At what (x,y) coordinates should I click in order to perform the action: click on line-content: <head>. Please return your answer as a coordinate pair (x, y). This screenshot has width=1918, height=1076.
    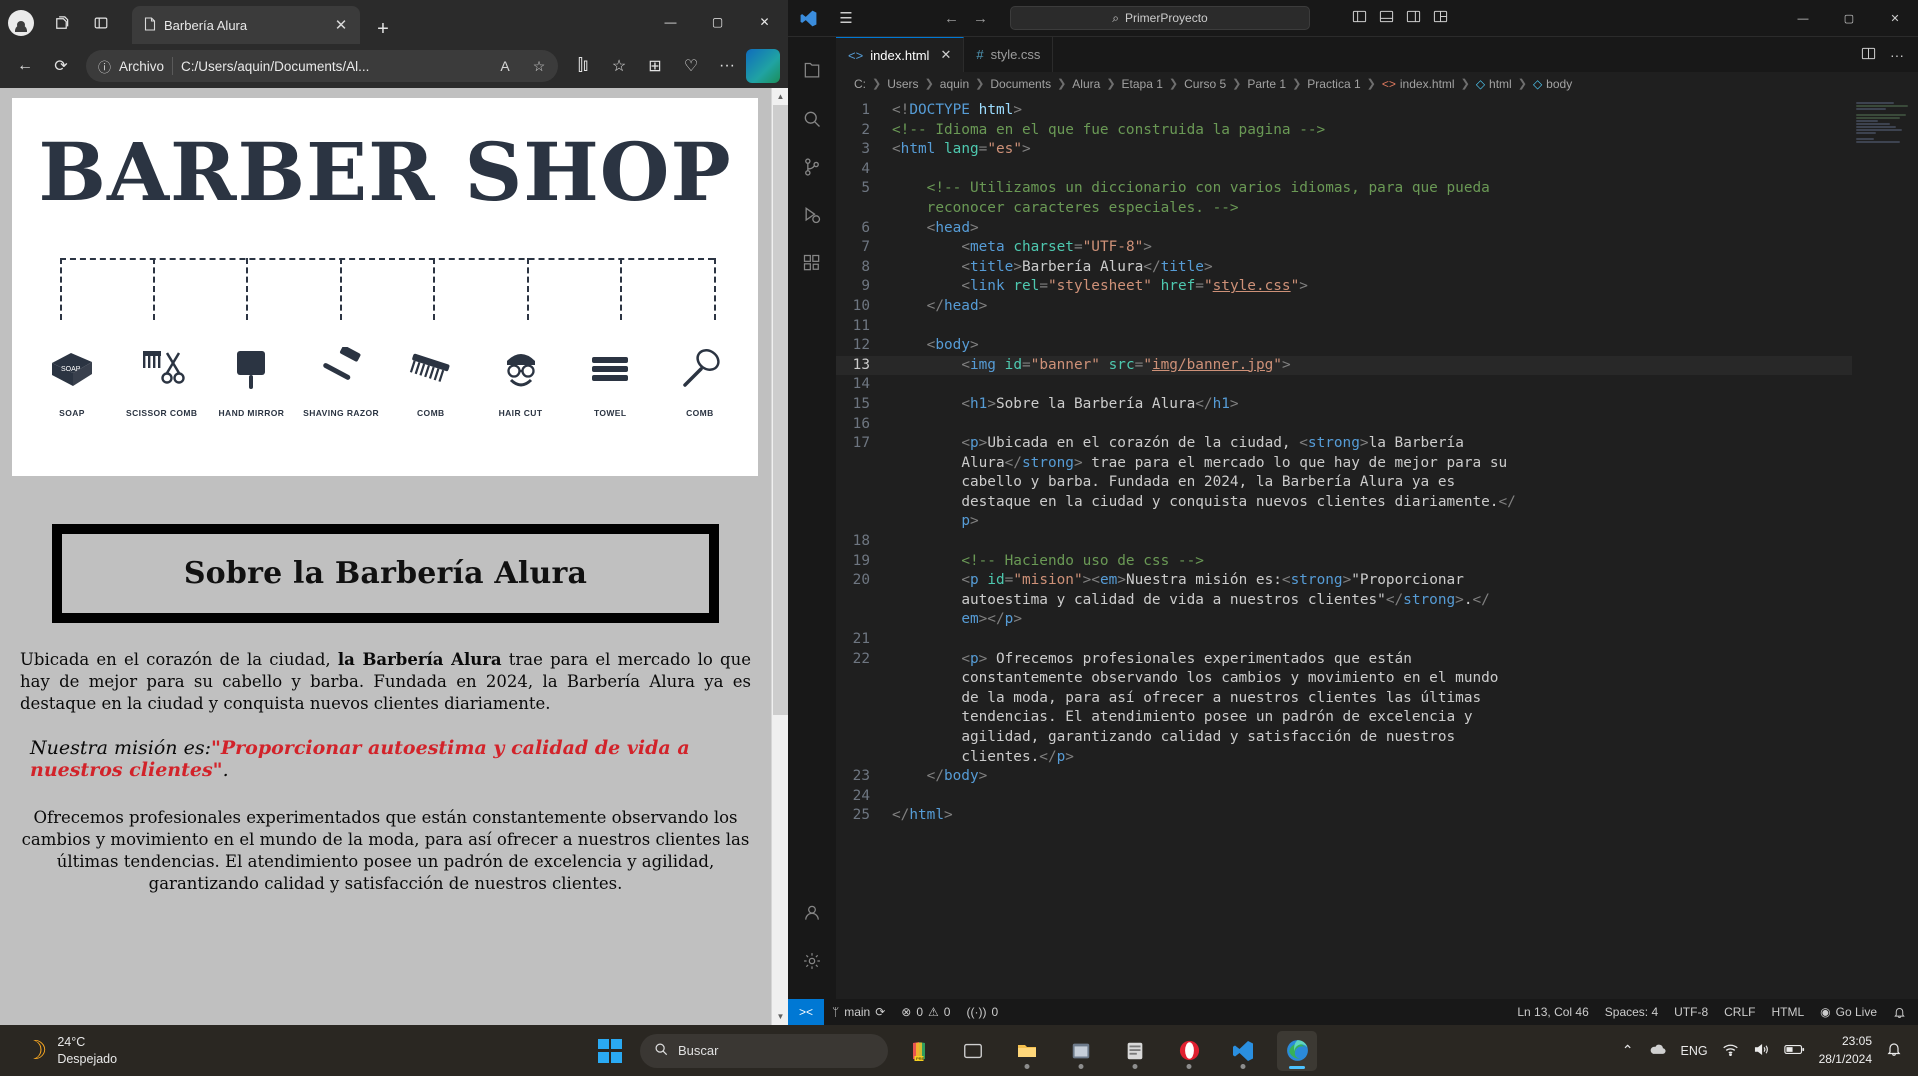
    Looking at the image, I should click on (1372, 229).